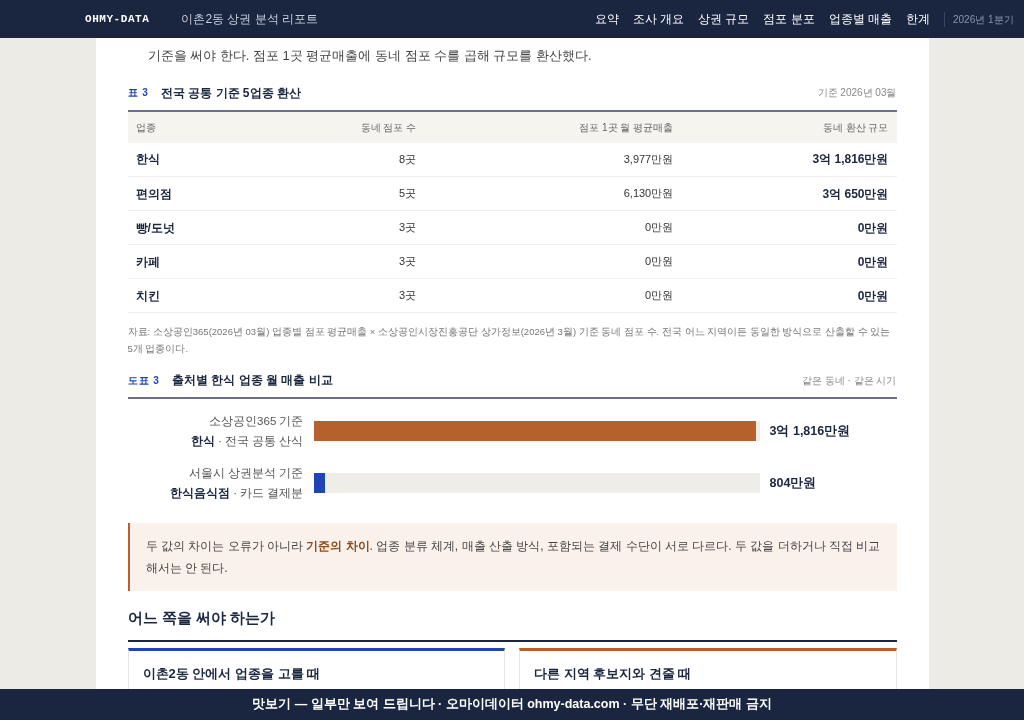 This screenshot has height=720, width=1024. What do you see at coordinates (340, 159) in the screenshot?
I see `table-cell: 8곳` at bounding box center [340, 159].